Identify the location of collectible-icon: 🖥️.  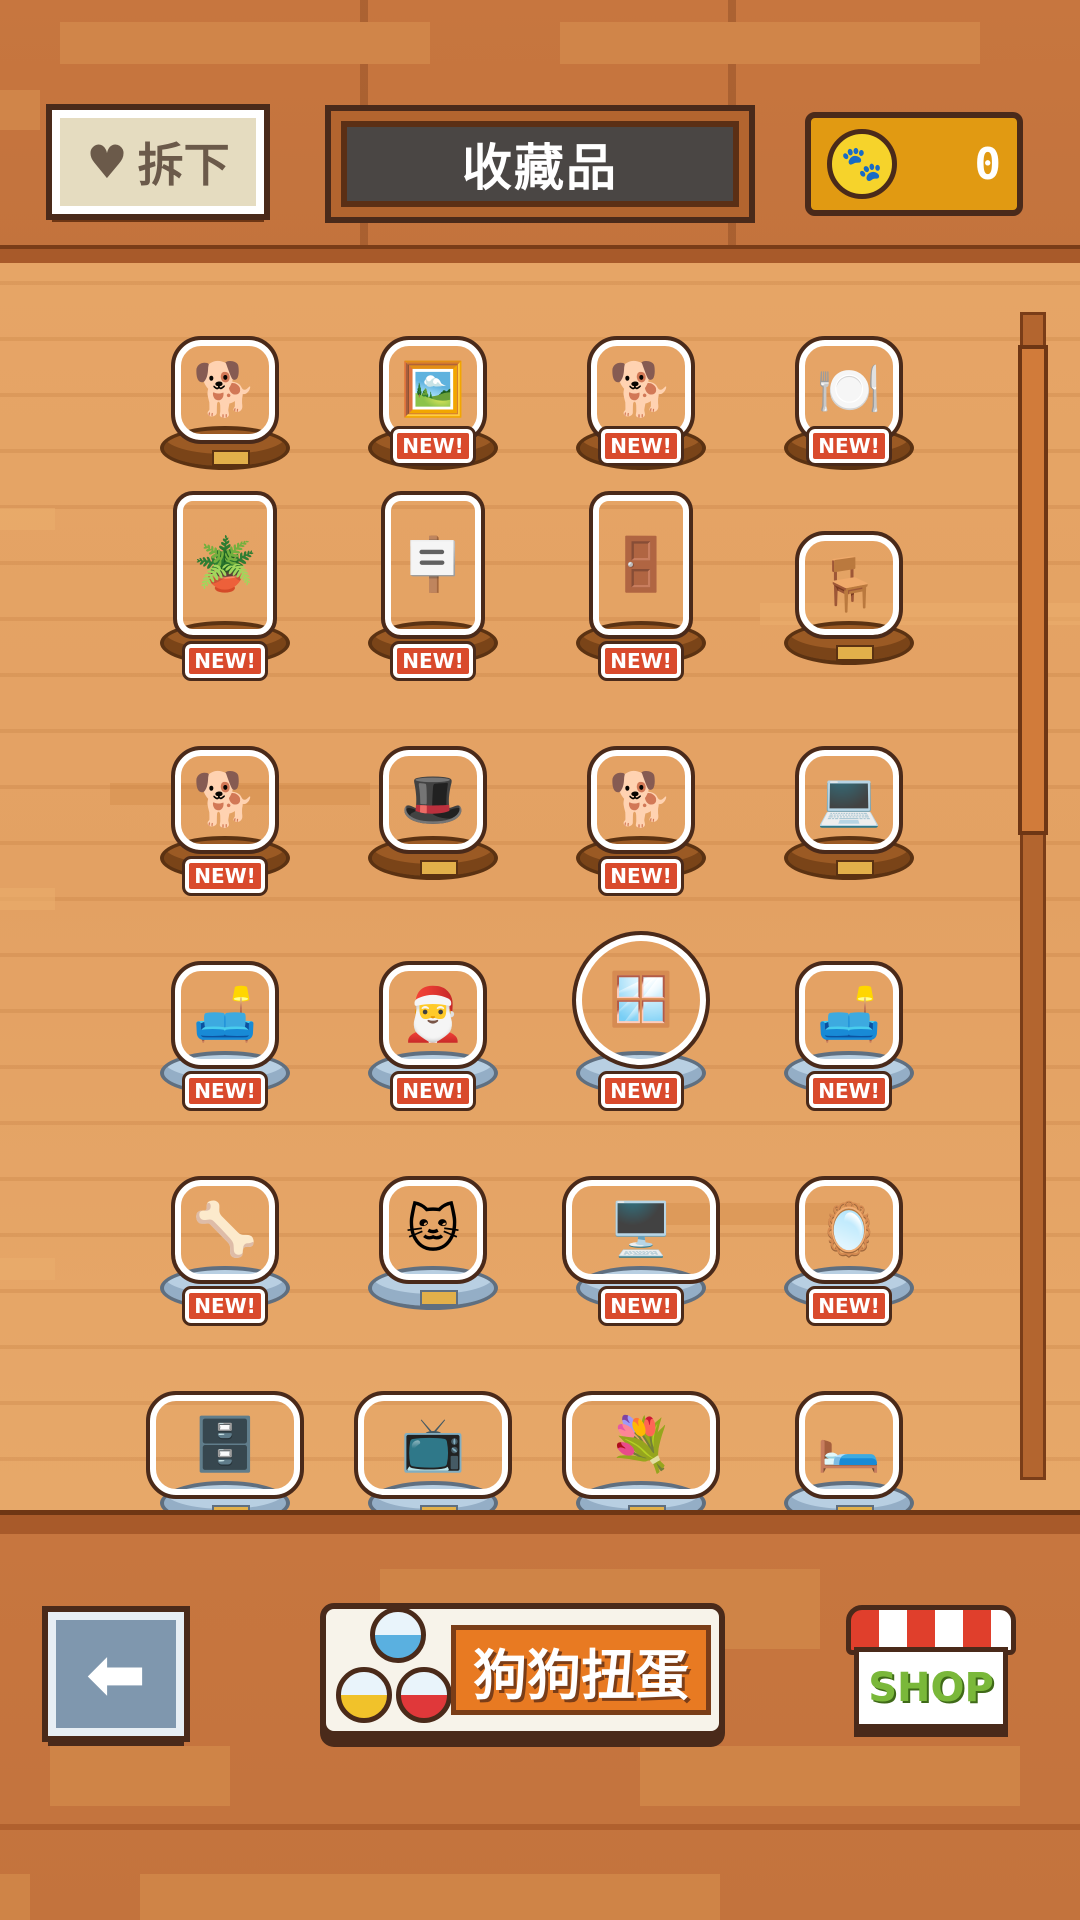
(641, 1230).